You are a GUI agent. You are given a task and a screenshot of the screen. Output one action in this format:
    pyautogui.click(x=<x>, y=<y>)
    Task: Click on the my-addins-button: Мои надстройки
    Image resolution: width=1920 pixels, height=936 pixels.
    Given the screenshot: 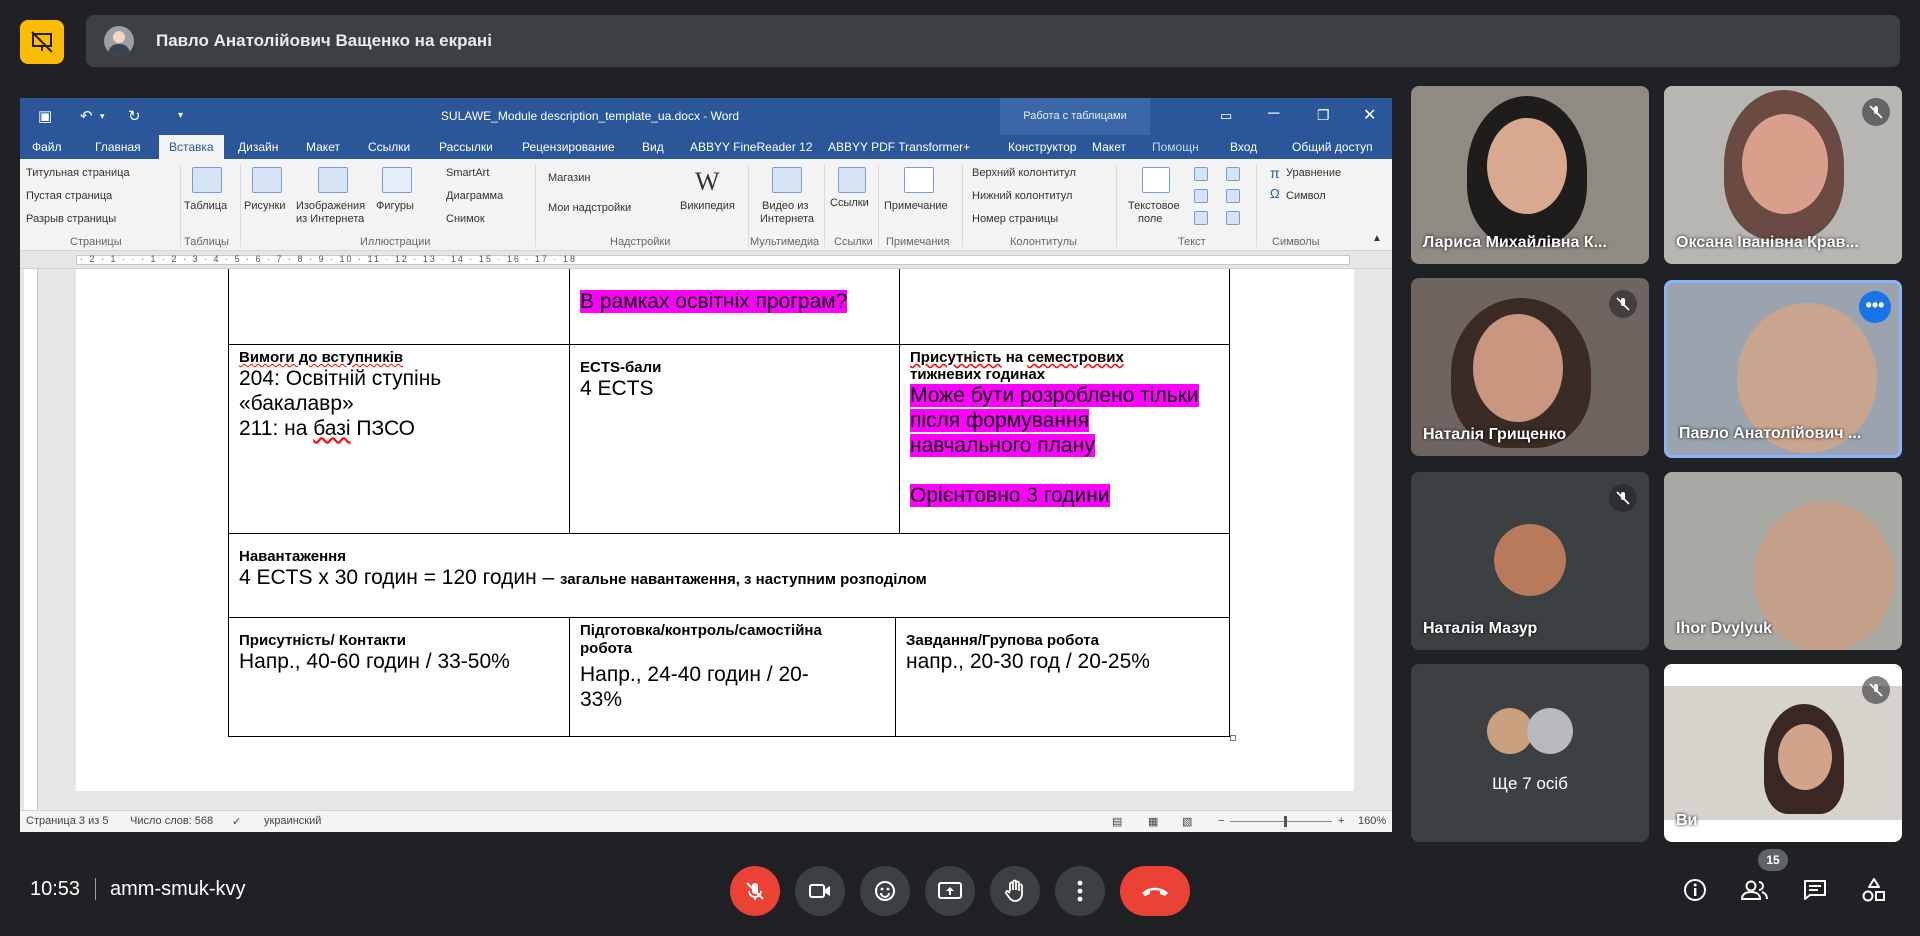 What is the action you would take?
    pyautogui.click(x=589, y=208)
    